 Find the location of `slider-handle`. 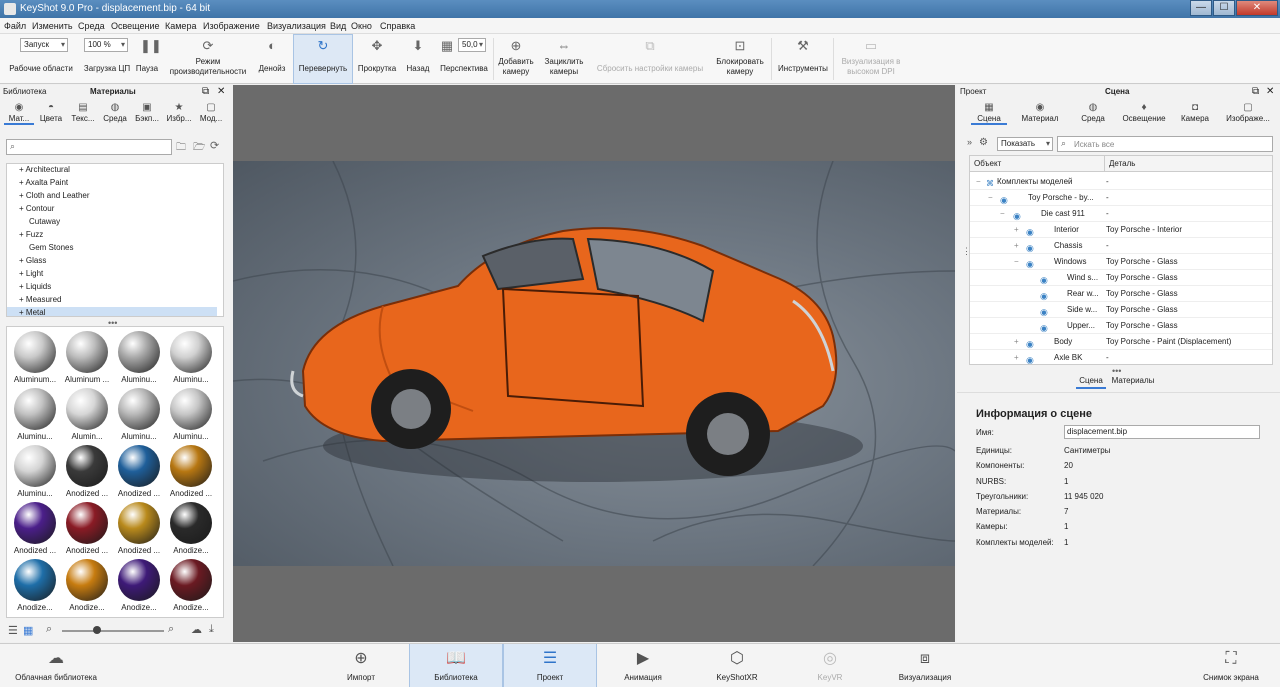

slider-handle is located at coordinates (97, 630).